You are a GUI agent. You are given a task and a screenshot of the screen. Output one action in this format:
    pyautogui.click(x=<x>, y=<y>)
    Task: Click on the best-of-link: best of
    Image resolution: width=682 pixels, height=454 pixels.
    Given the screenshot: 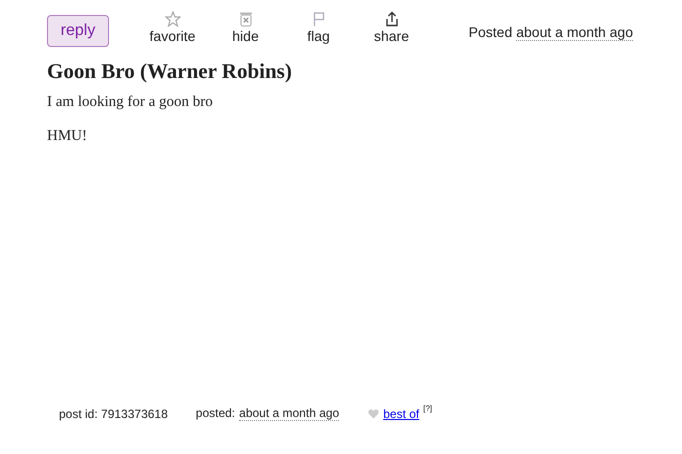 What is the action you would take?
    pyautogui.click(x=401, y=413)
    